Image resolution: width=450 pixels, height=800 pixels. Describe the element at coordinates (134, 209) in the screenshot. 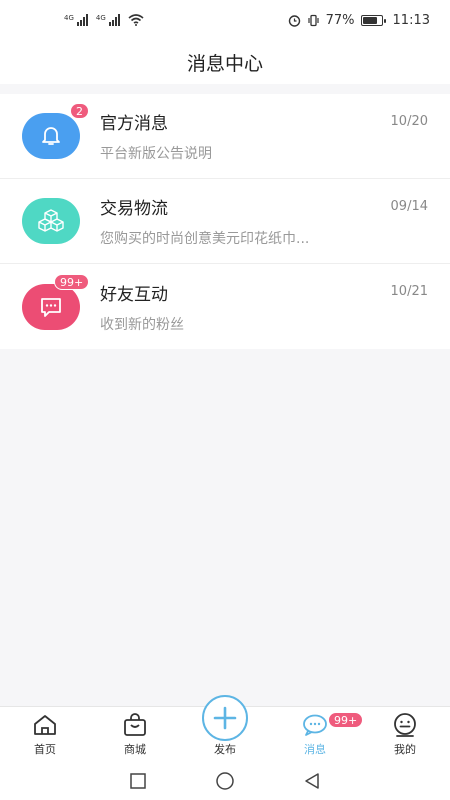

I see `message-title: 交易物流` at that location.